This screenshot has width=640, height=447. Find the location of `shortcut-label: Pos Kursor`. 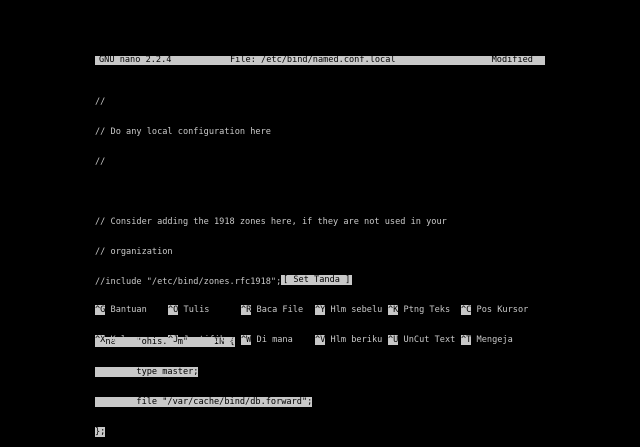

shortcut-label: Pos Kursor is located at coordinates (502, 310).